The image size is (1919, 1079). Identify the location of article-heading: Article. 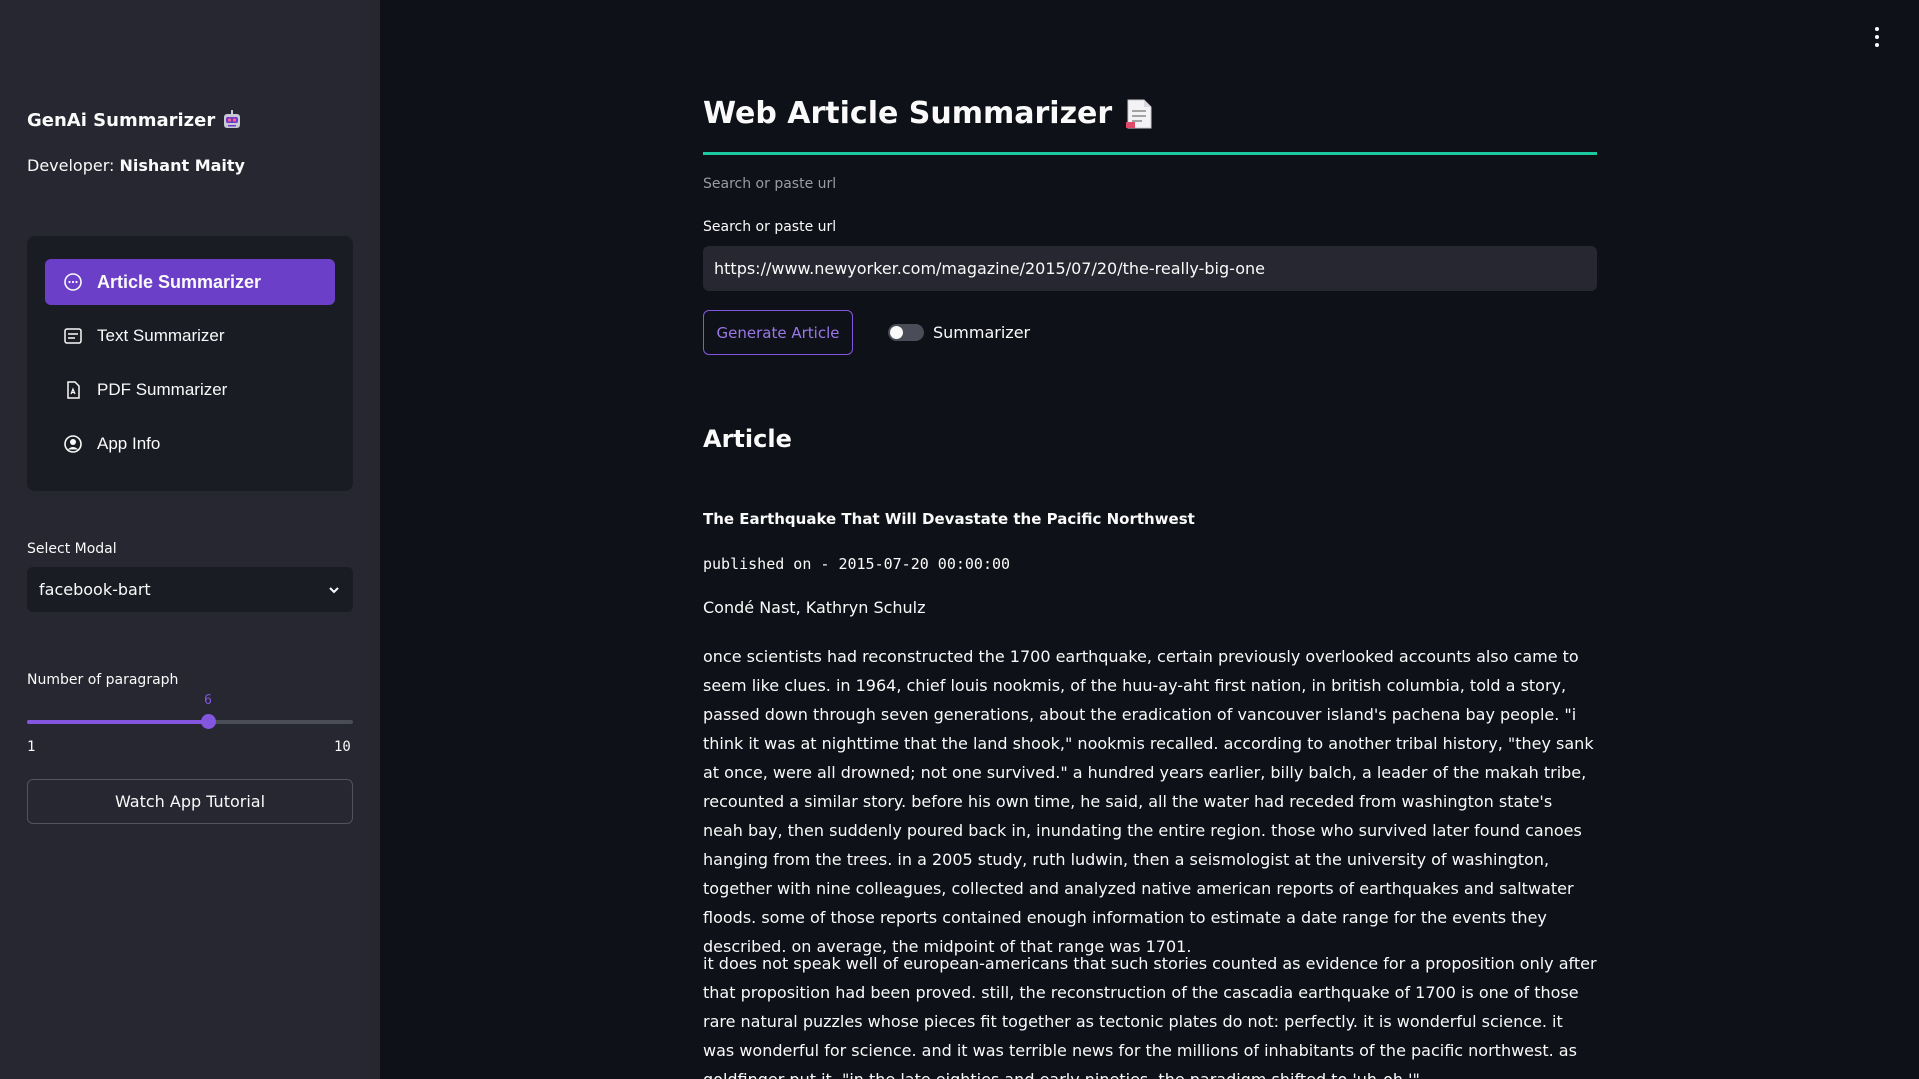
(747, 439).